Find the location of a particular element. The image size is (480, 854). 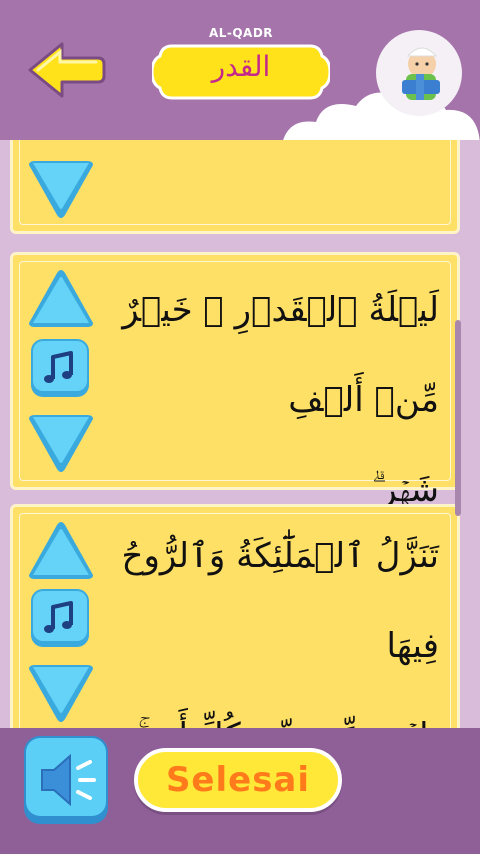

finish-button: Selesai is located at coordinates (238, 780).